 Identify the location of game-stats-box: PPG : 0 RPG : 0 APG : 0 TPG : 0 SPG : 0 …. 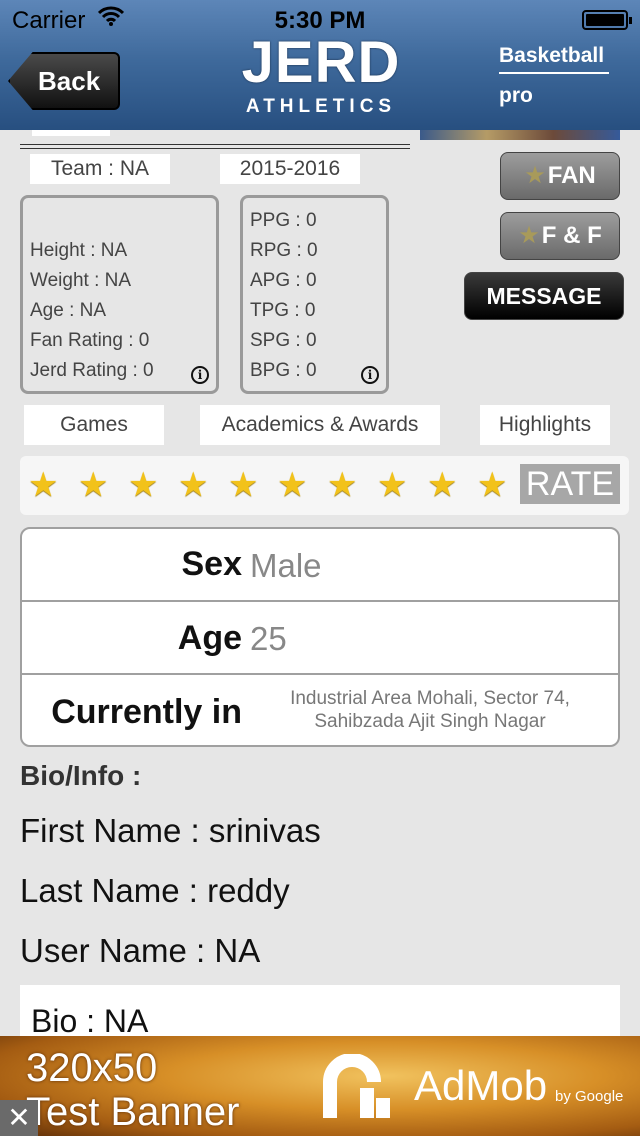
(314, 294).